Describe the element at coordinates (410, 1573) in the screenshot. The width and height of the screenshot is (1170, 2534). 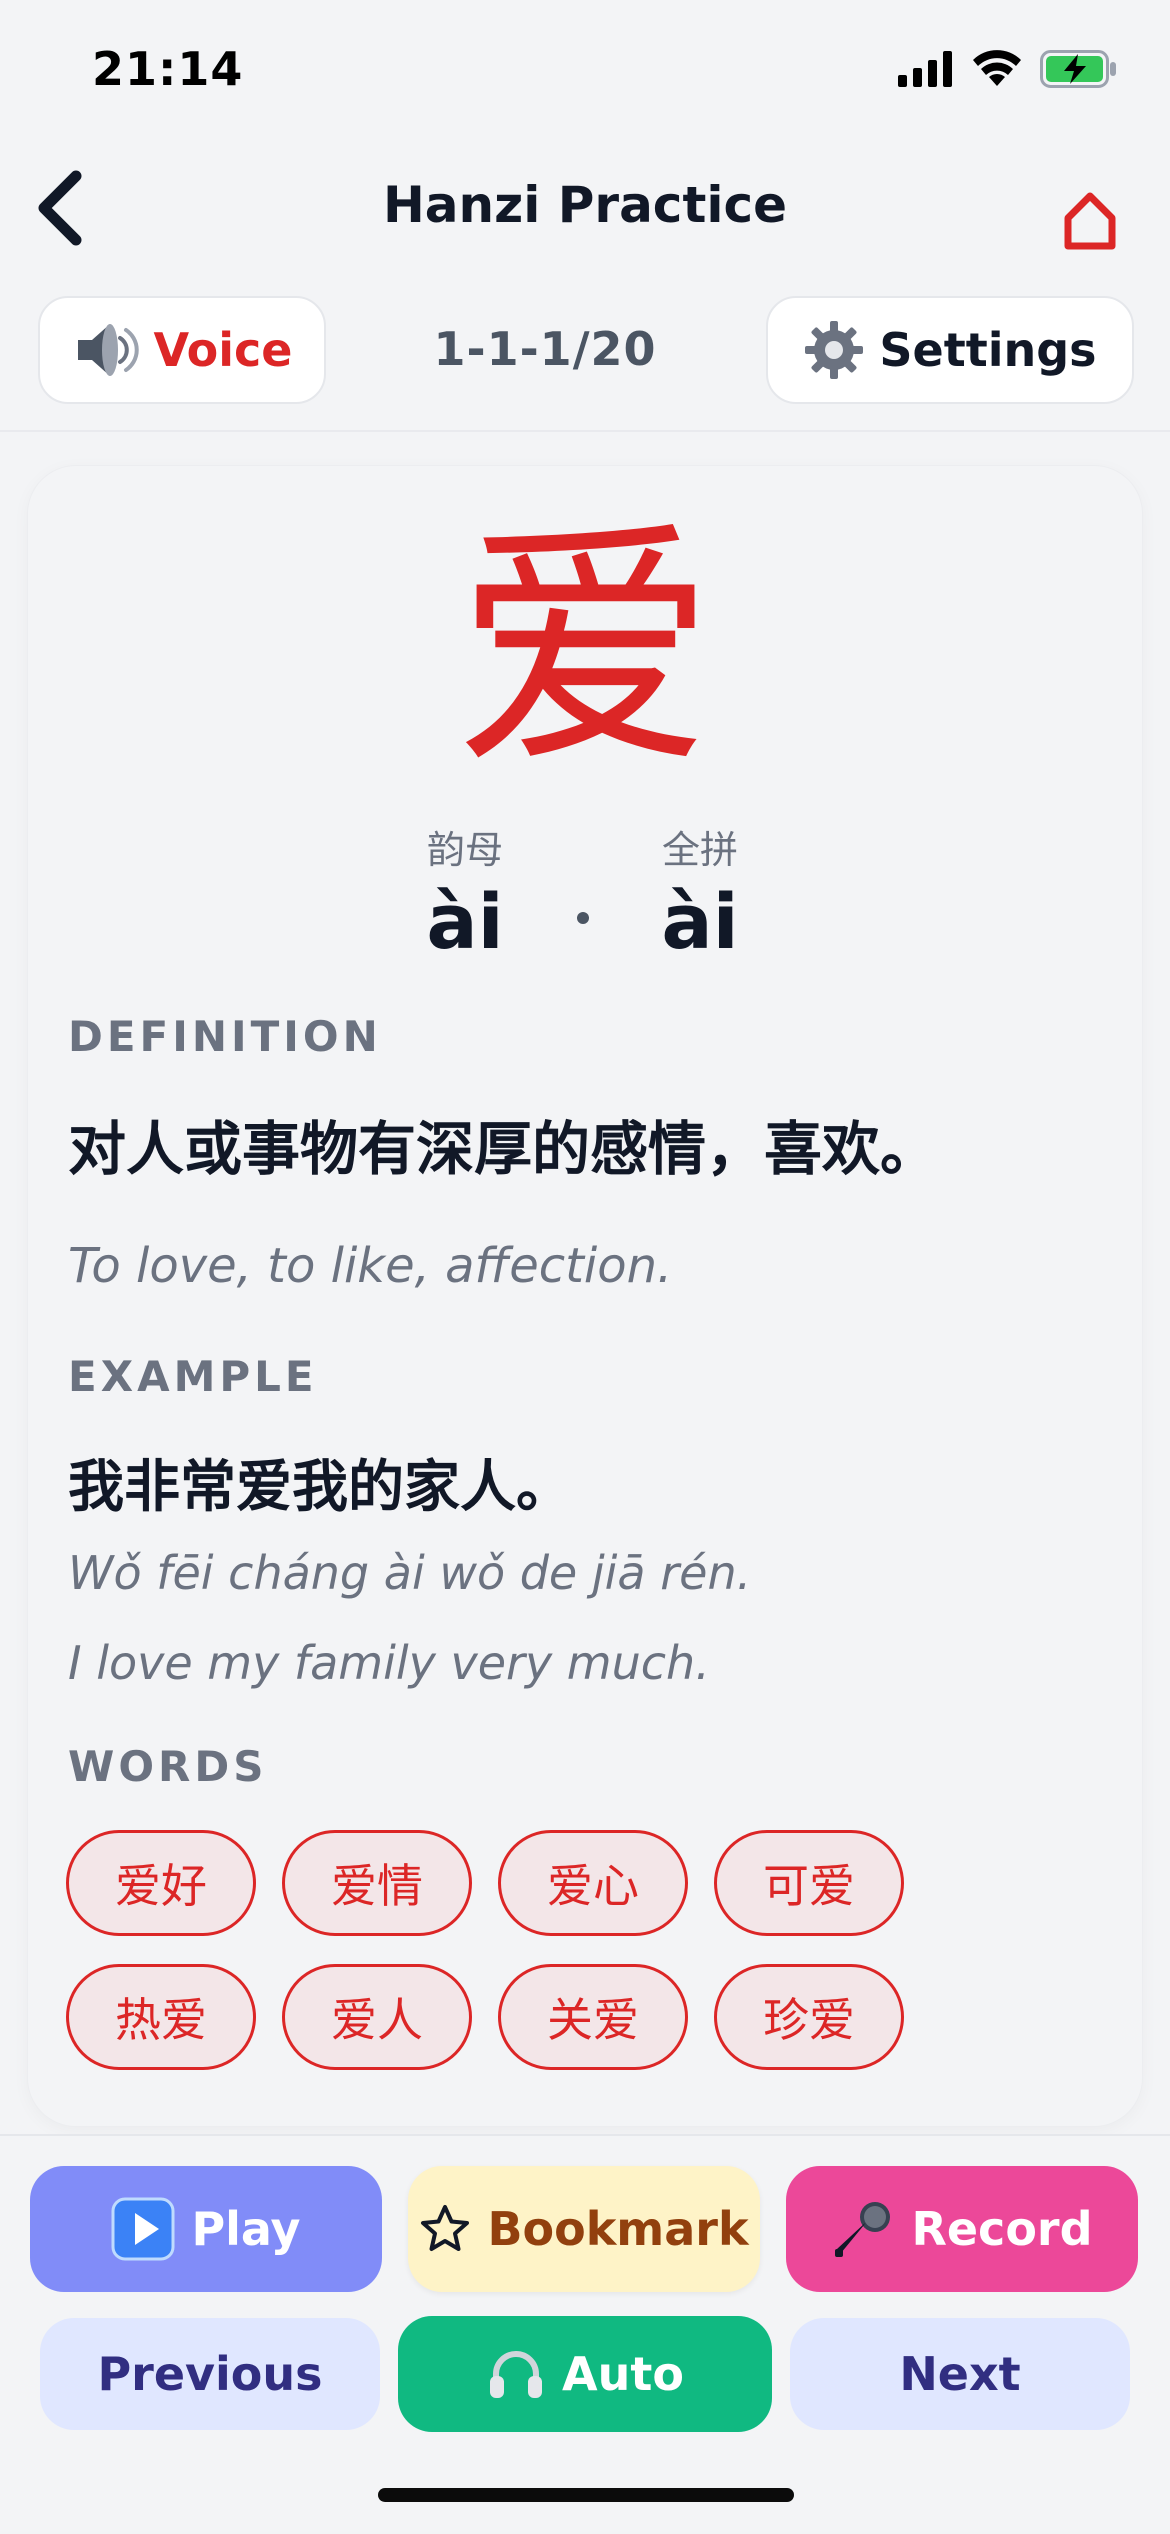
I see `example-pinyin: Wǒ fēi cháng ài wǒ de jiā rén.` at that location.